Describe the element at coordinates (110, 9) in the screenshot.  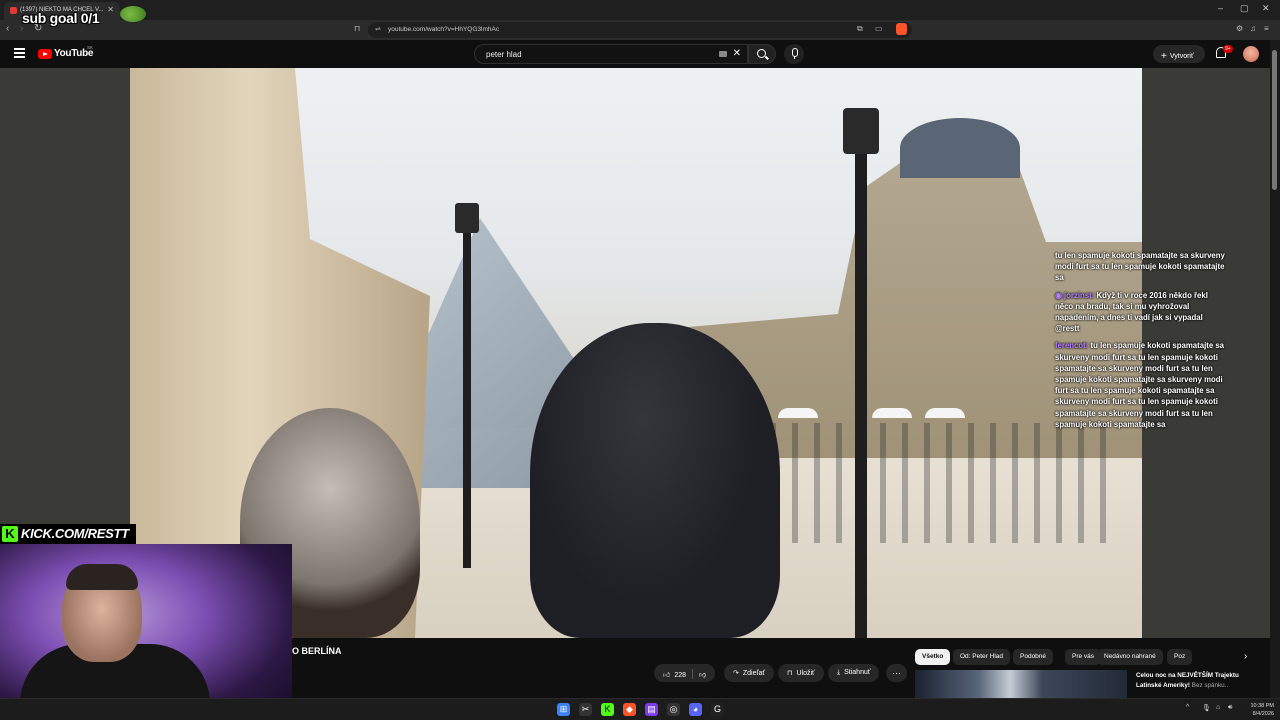
I see `tab-close-icon: ✕` at that location.